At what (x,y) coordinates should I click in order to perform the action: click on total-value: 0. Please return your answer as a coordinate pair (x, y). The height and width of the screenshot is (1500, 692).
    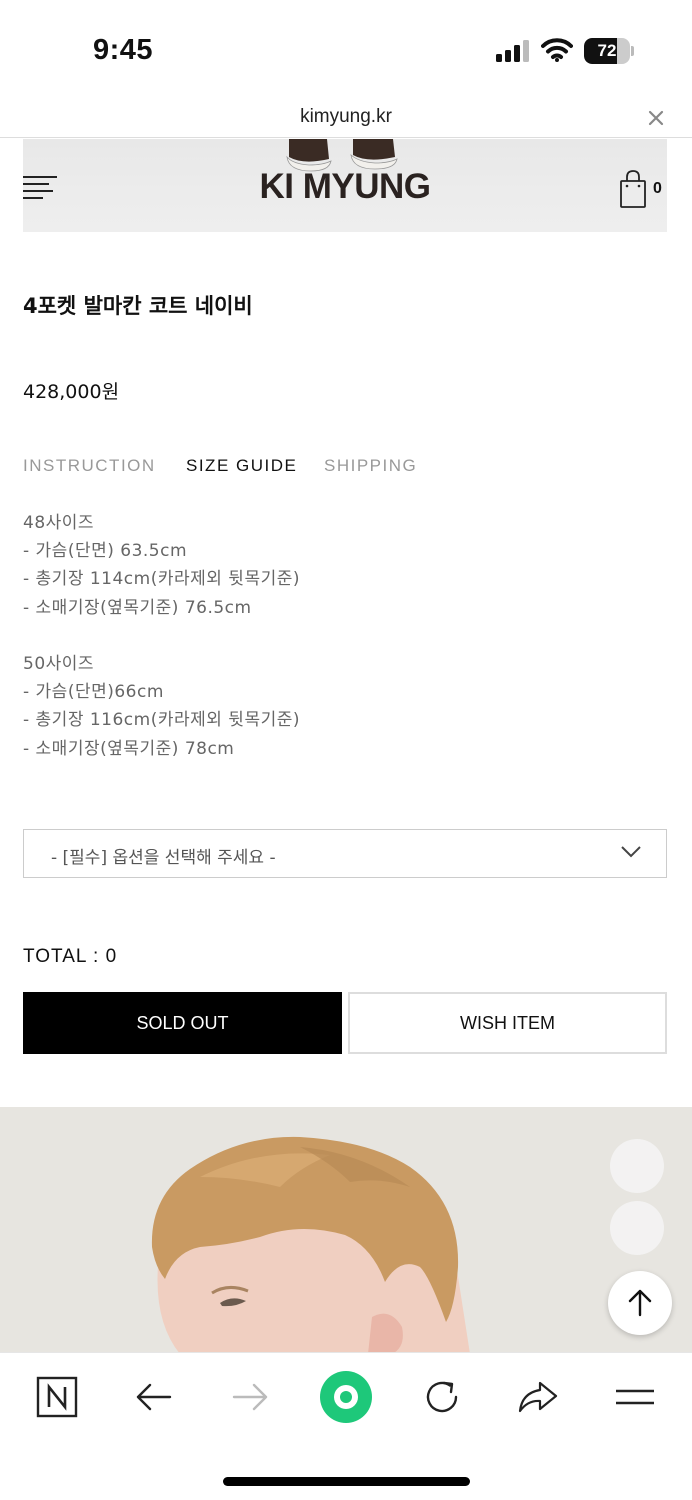
    Looking at the image, I should click on (111, 956).